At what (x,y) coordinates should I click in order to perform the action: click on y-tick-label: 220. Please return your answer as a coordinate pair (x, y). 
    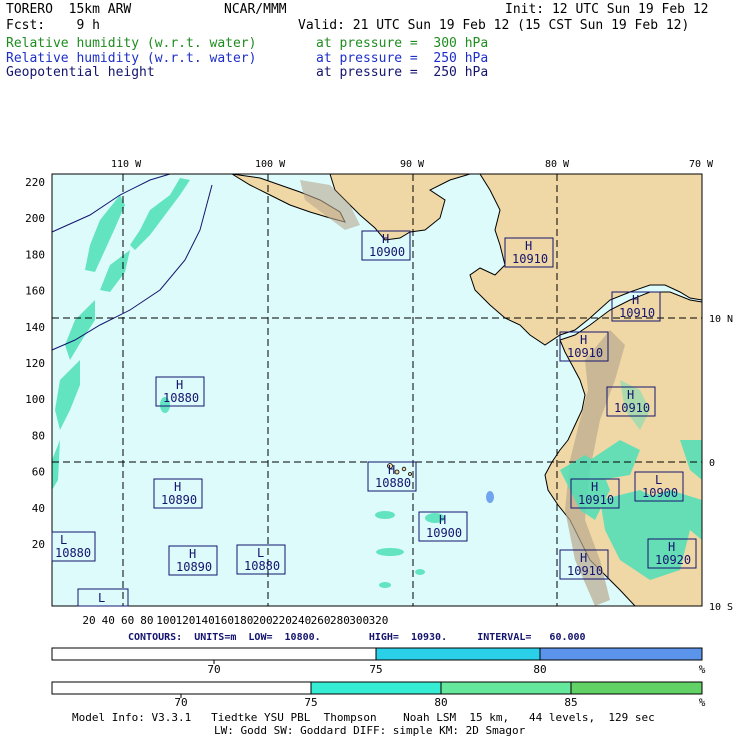
    Looking at the image, I should click on (35, 182).